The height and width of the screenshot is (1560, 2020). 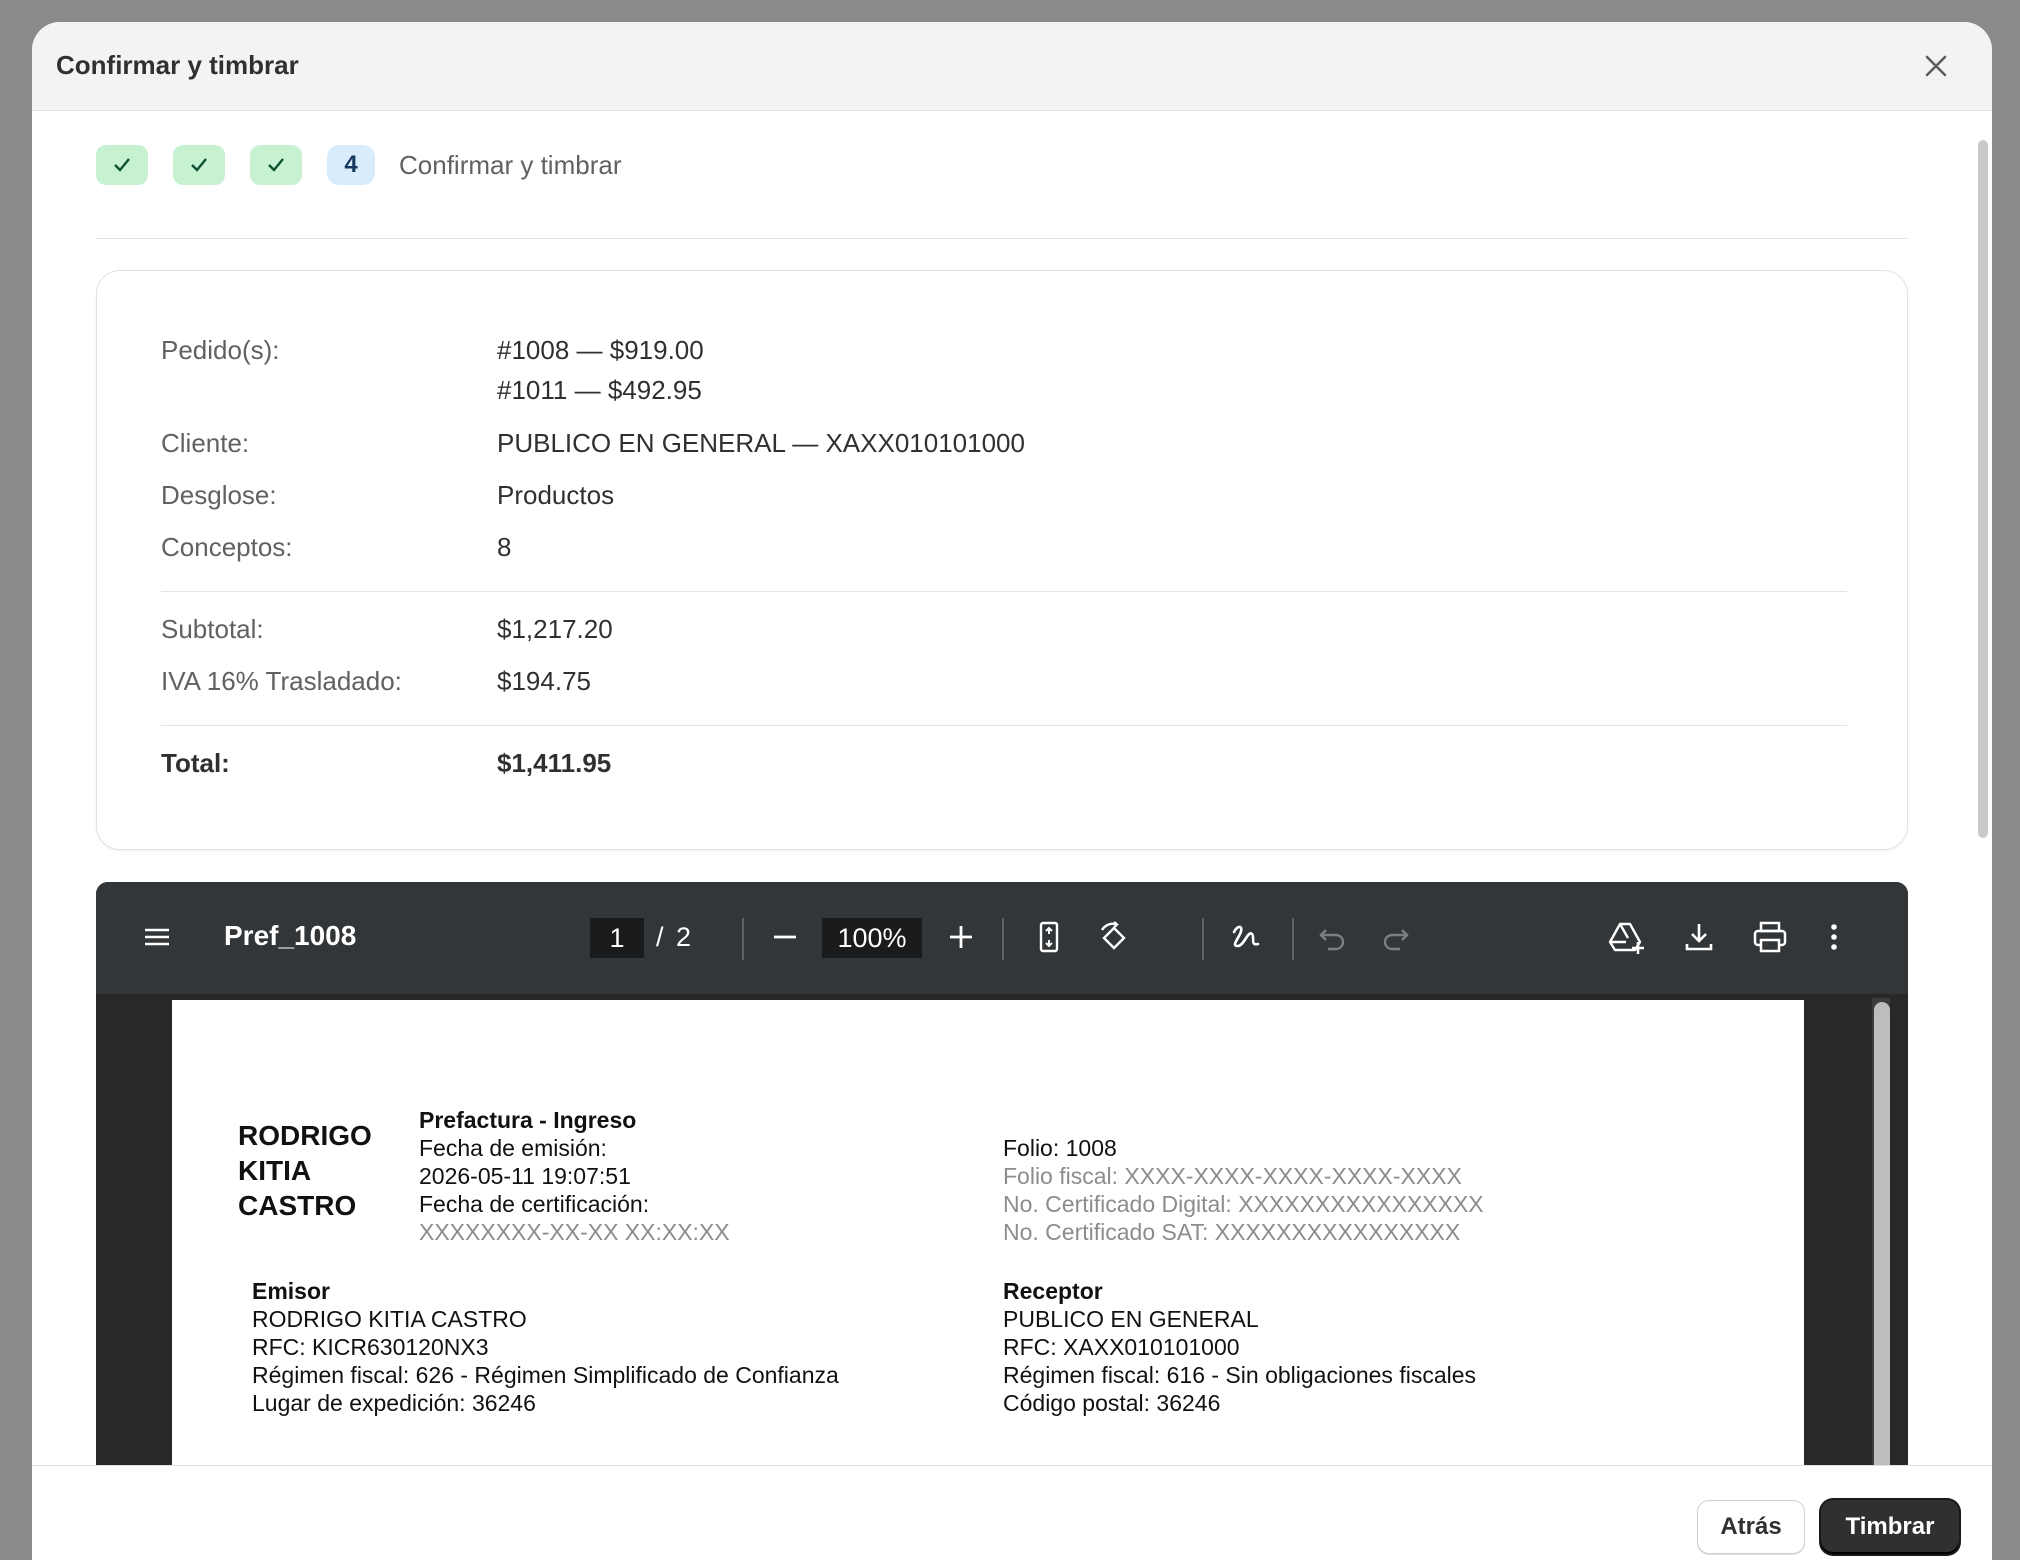 I want to click on menu-icon, so click(x=157, y=939).